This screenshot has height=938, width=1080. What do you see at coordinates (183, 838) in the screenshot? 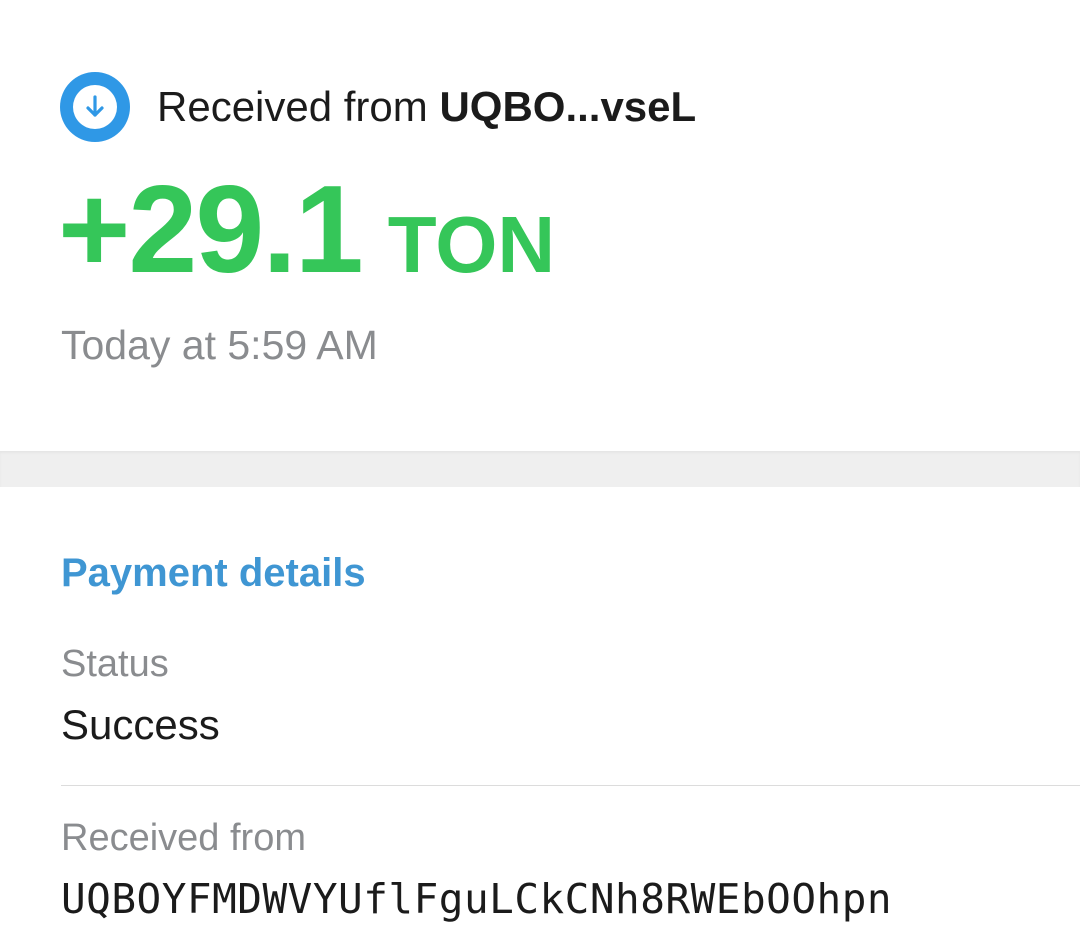
I see `received-from-label: Received from` at bounding box center [183, 838].